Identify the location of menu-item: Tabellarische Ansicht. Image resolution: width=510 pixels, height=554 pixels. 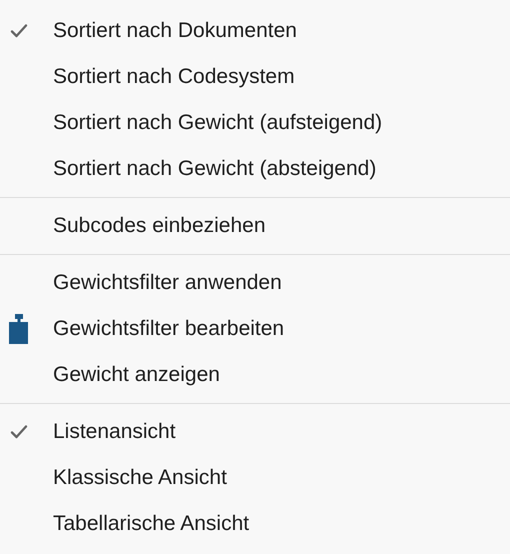
(255, 524).